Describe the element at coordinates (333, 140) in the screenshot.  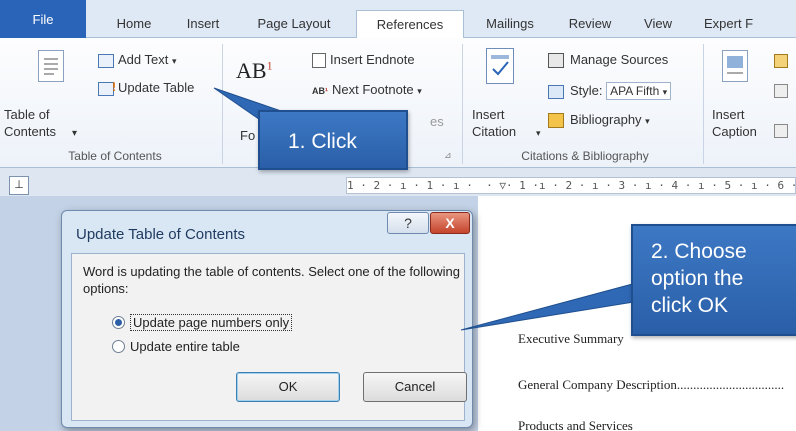
I see `callout-step1: 1. Click` at that location.